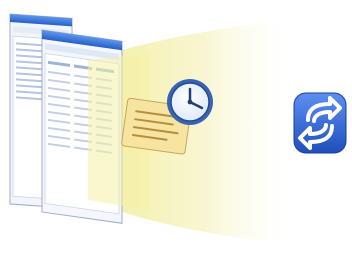  Describe the element at coordinates (320, 123) in the screenshot. I see `sync-arrows-icon` at that location.